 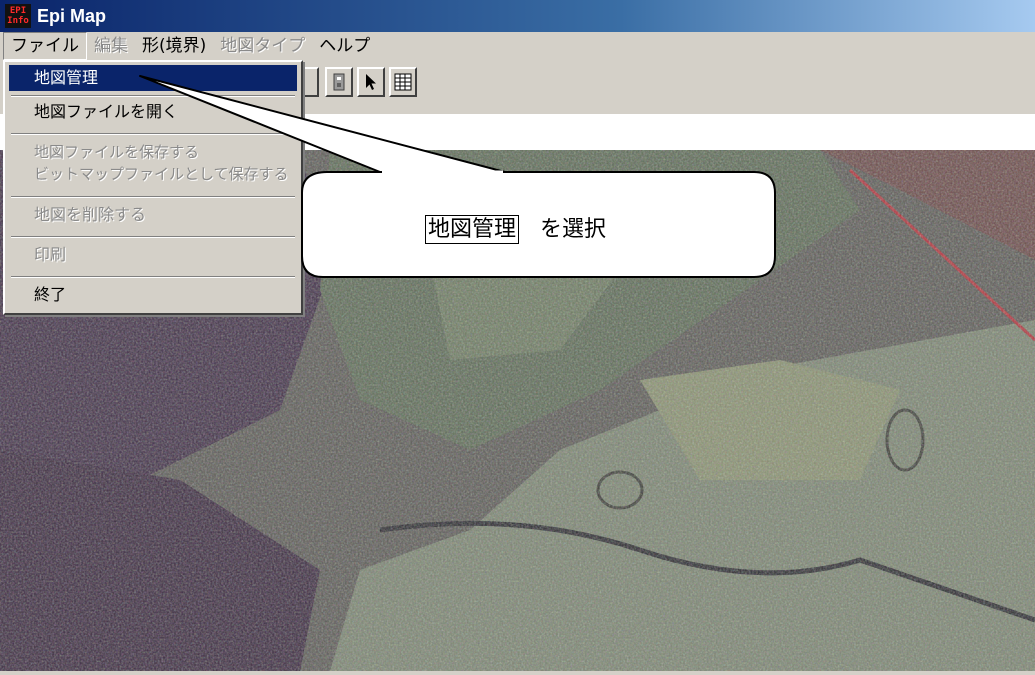 What do you see at coordinates (344, 46) in the screenshot?
I see `menu-help: ヘルプ` at bounding box center [344, 46].